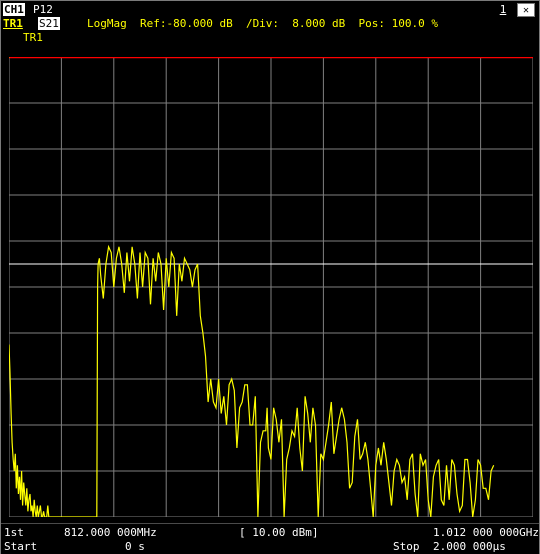  I want to click on trace-label: TR1, so click(33, 37).